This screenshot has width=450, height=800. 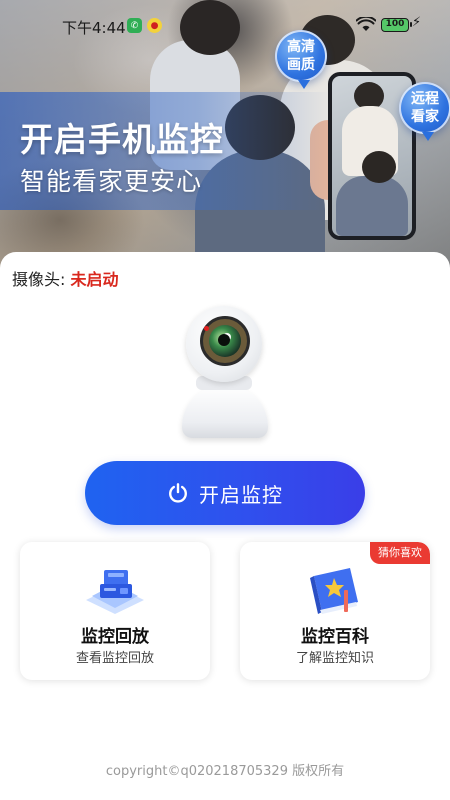 What do you see at coordinates (41, 279) in the screenshot?
I see `camera-status-label: 摄像头:` at bounding box center [41, 279].